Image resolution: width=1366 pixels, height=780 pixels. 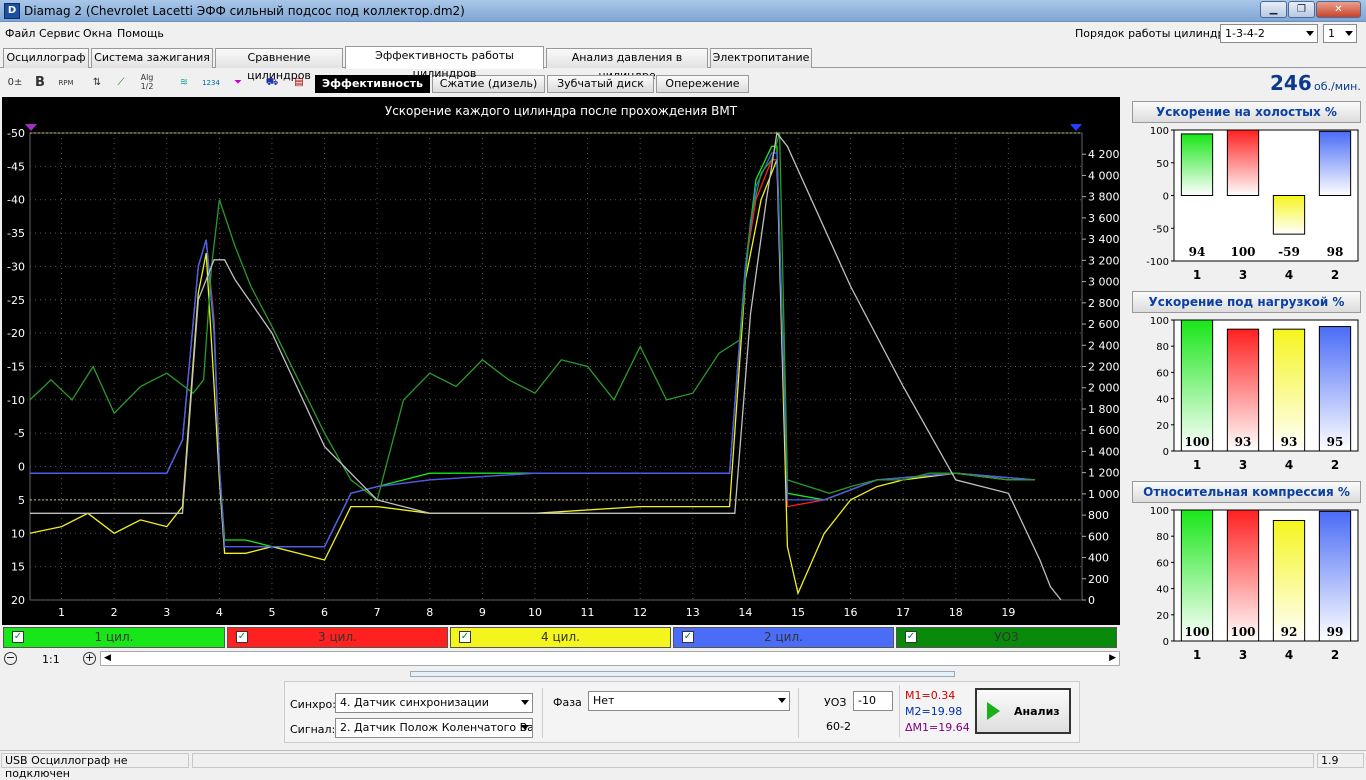 I want to click on right-tick-label: 3 400, so click(x=1104, y=239).